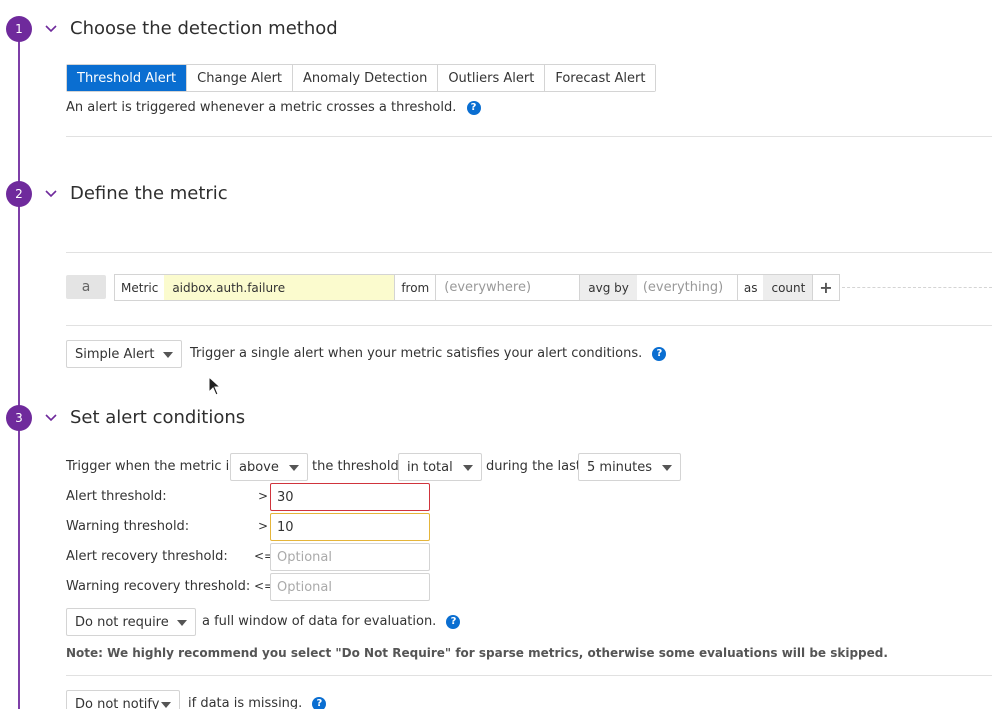 The width and height of the screenshot is (992, 709). What do you see at coordinates (350, 527) in the screenshot?
I see `warning-threshold-input` at bounding box center [350, 527].